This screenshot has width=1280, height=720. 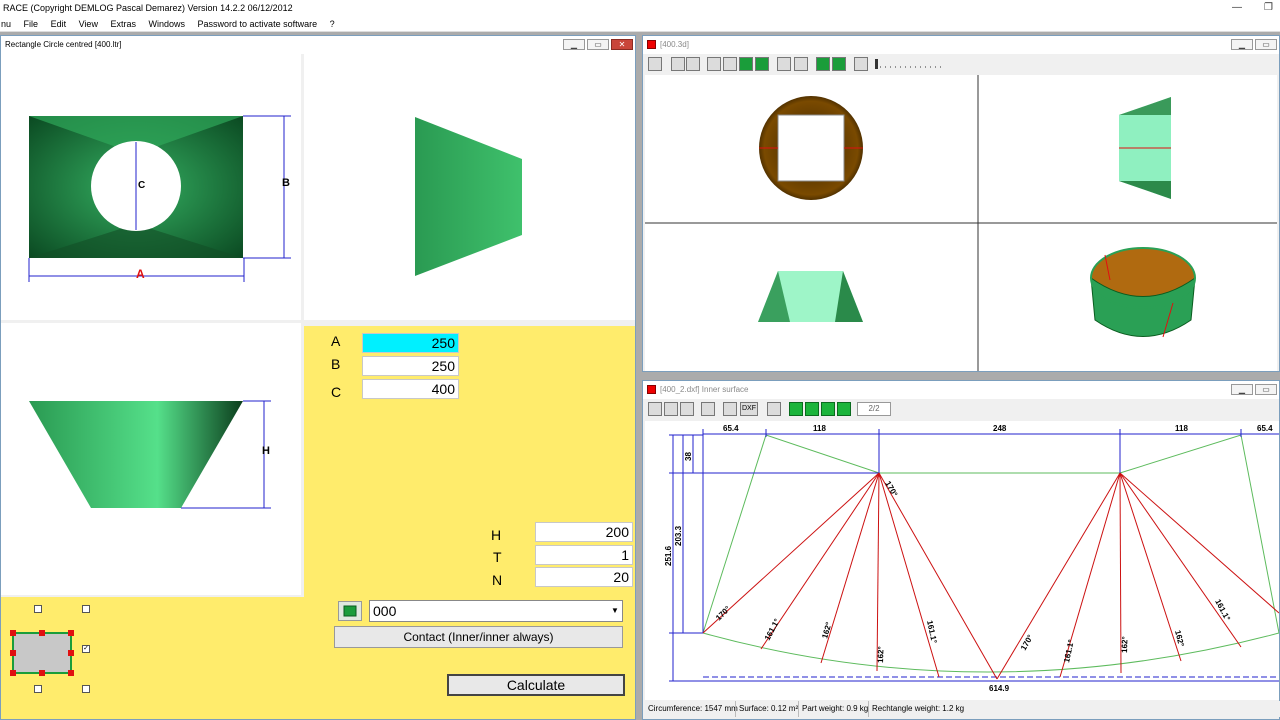 I want to click on colors-icon, so click(x=784, y=64).